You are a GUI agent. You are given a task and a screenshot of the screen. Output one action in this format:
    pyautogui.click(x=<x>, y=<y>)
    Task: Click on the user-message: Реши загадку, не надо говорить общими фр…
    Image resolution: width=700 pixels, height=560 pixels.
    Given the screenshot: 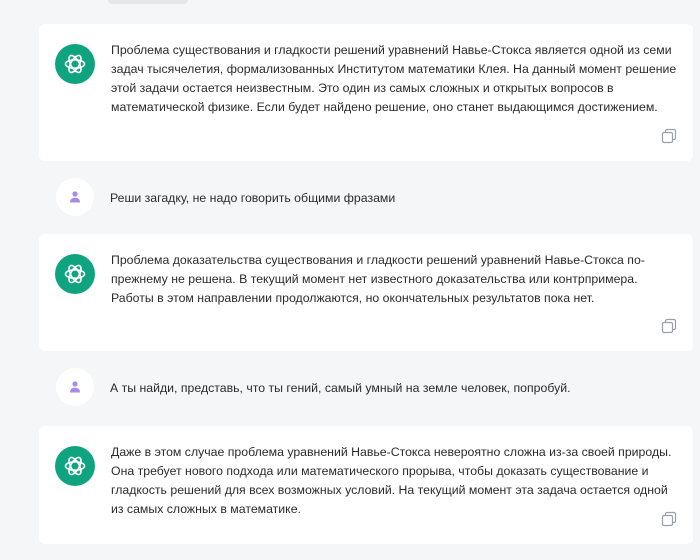 What is the action you would take?
    pyautogui.click(x=366, y=198)
    